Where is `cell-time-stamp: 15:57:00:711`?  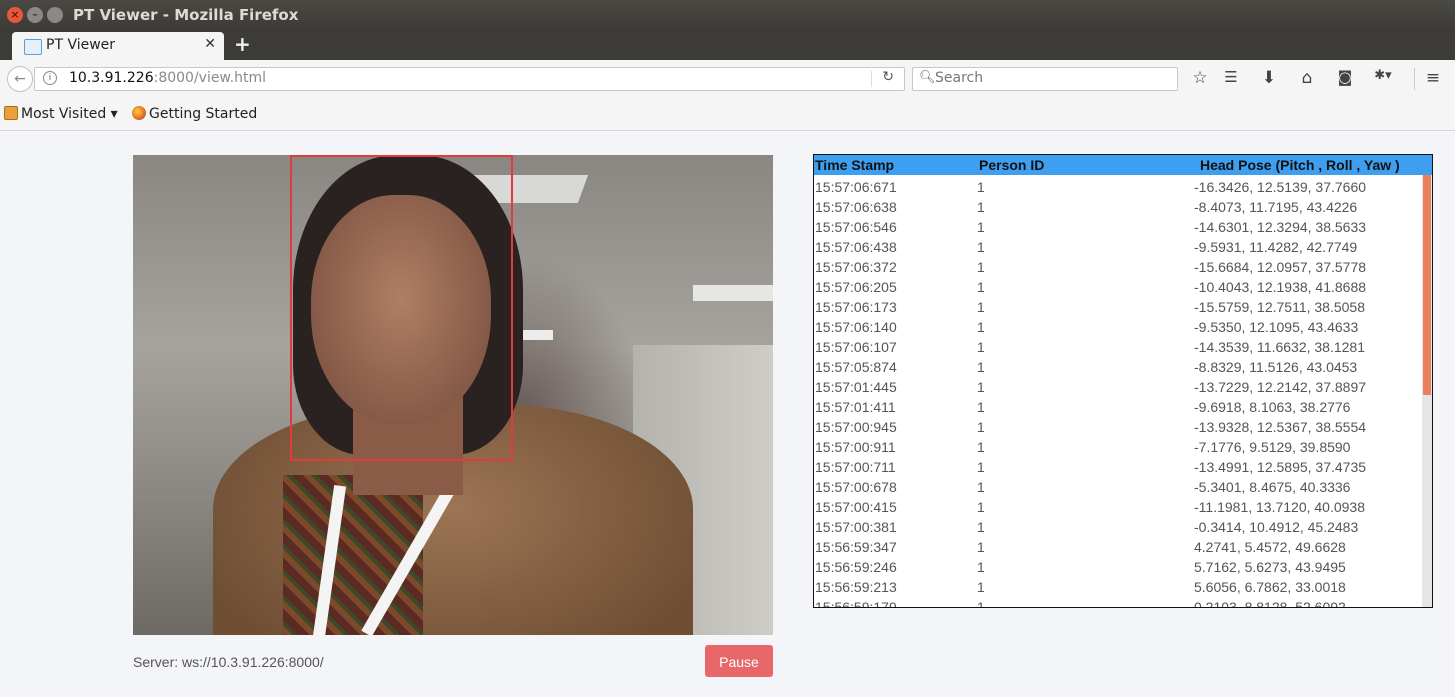
cell-time-stamp: 15:57:00:711 is located at coordinates (855, 467).